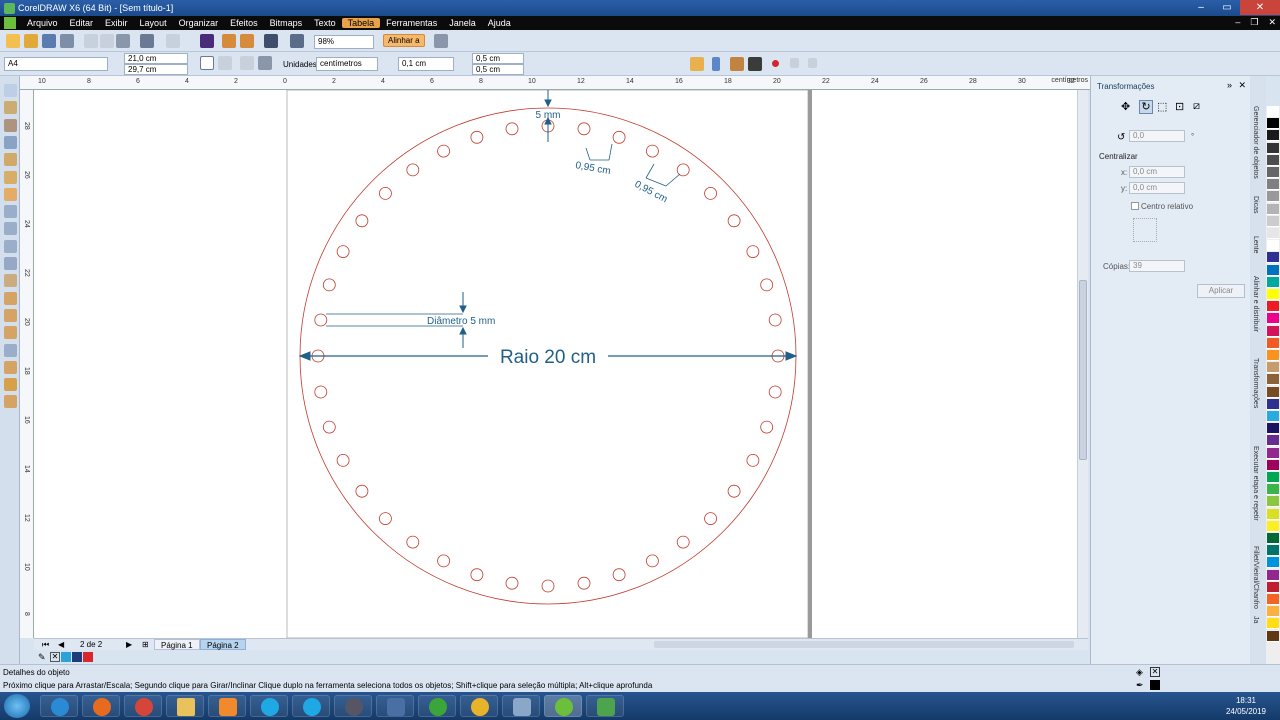  What do you see at coordinates (199, 23) in the screenshot?
I see `menu-organizar: Organizar` at bounding box center [199, 23].